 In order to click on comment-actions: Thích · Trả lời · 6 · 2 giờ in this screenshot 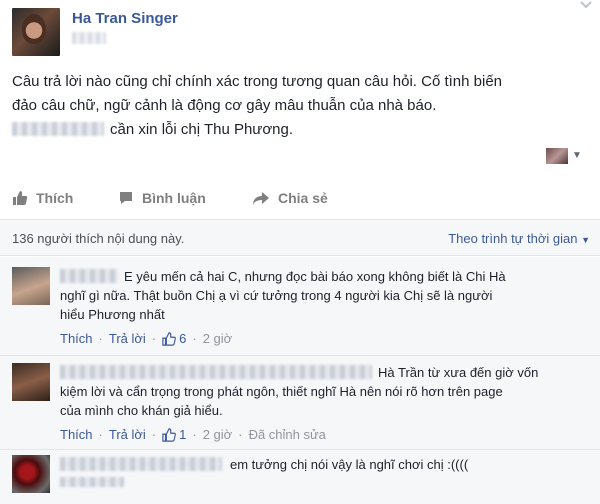, I will do `click(146, 338)`.